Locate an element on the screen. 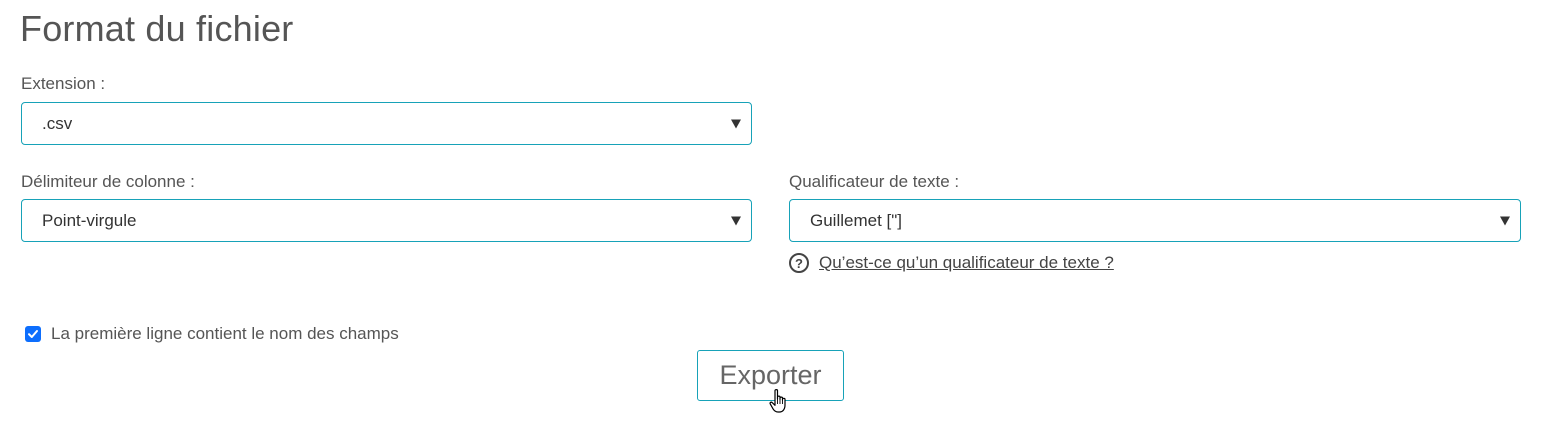 This screenshot has height=439, width=1541. extension-select: .csv is located at coordinates (386, 123).